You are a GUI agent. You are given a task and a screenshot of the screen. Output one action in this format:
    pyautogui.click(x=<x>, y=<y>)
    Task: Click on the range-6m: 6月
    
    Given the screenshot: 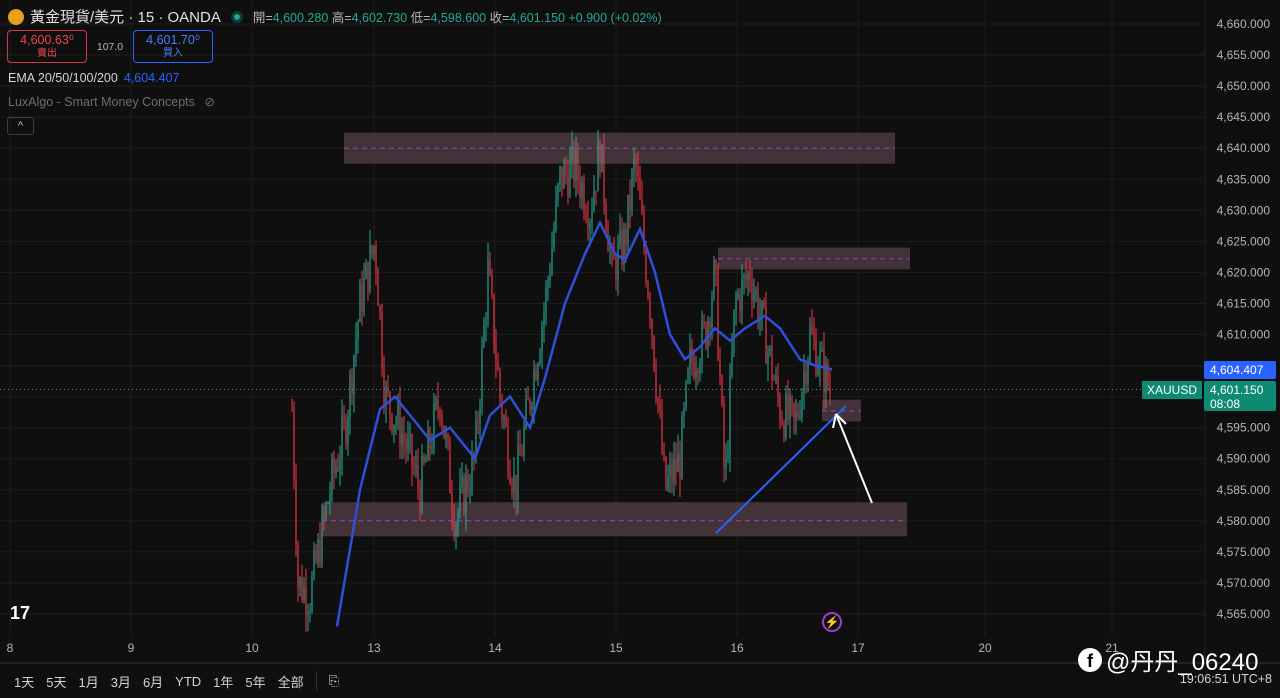 What is the action you would take?
    pyautogui.click(x=153, y=681)
    